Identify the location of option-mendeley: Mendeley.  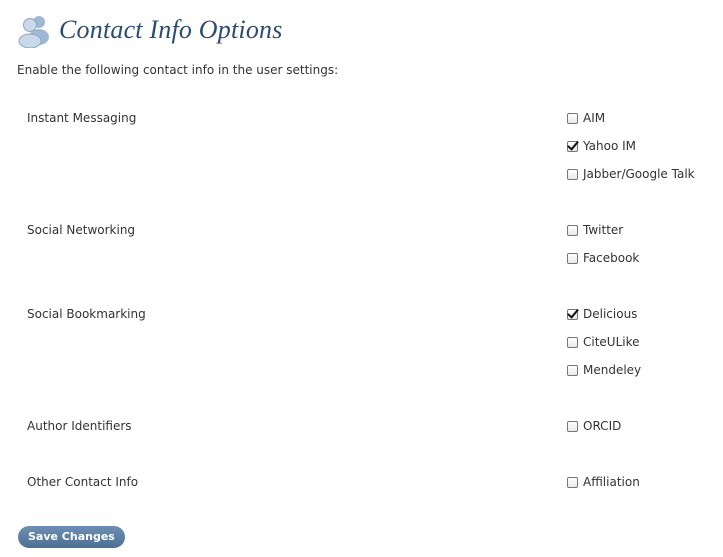
(604, 370).